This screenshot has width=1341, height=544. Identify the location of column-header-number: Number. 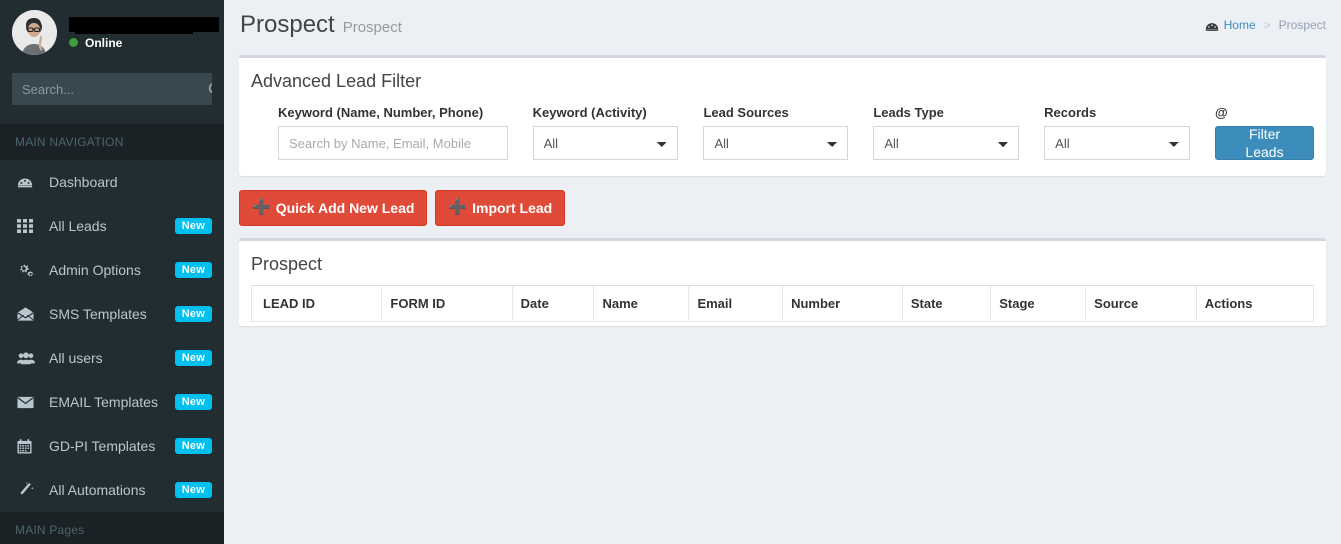
(842, 304).